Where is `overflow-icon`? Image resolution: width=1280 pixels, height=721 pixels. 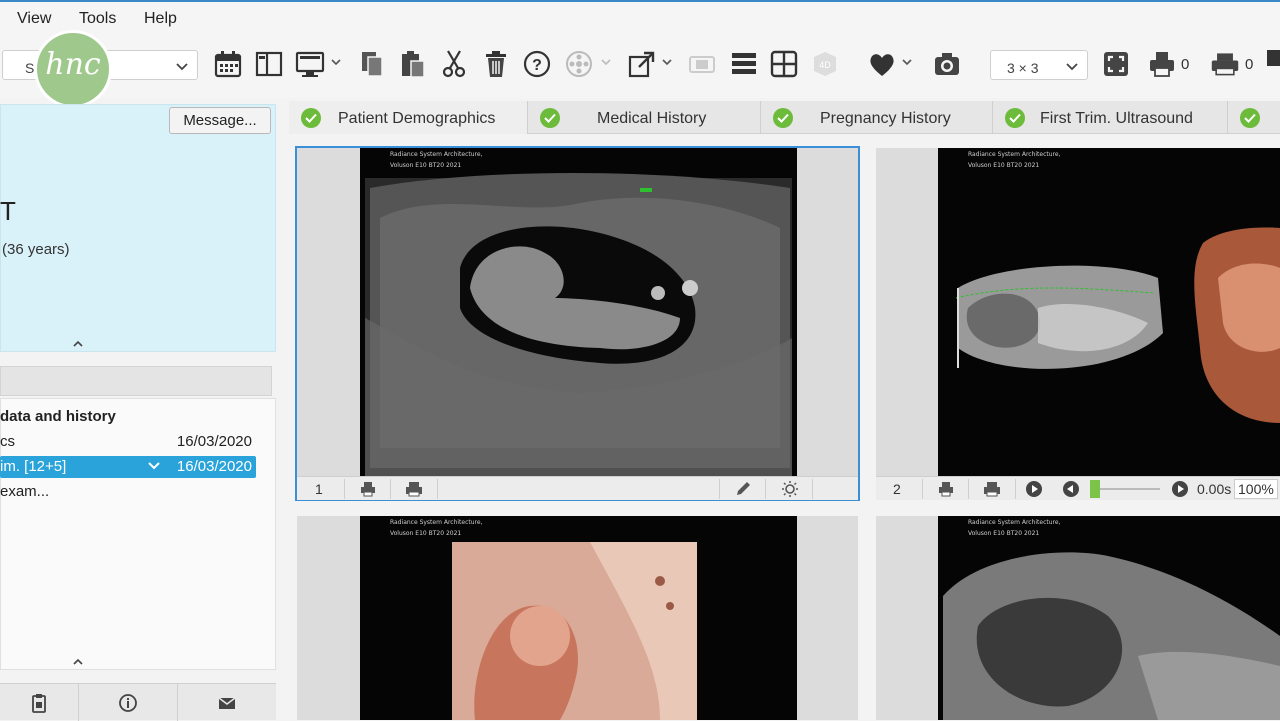
overflow-icon is located at coordinates (1273, 58).